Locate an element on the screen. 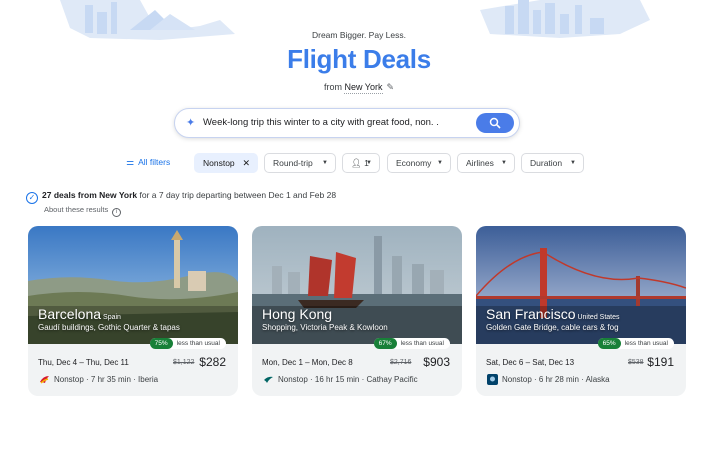 This screenshot has height=466, width=718. origin-line: from New York ✎ is located at coordinates (359, 88).